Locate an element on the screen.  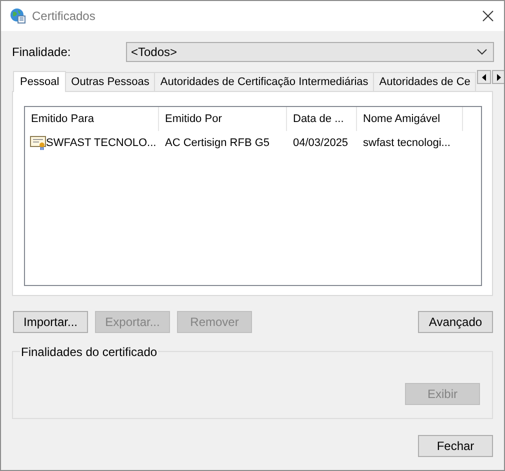
certificate-icon is located at coordinates (38, 143).